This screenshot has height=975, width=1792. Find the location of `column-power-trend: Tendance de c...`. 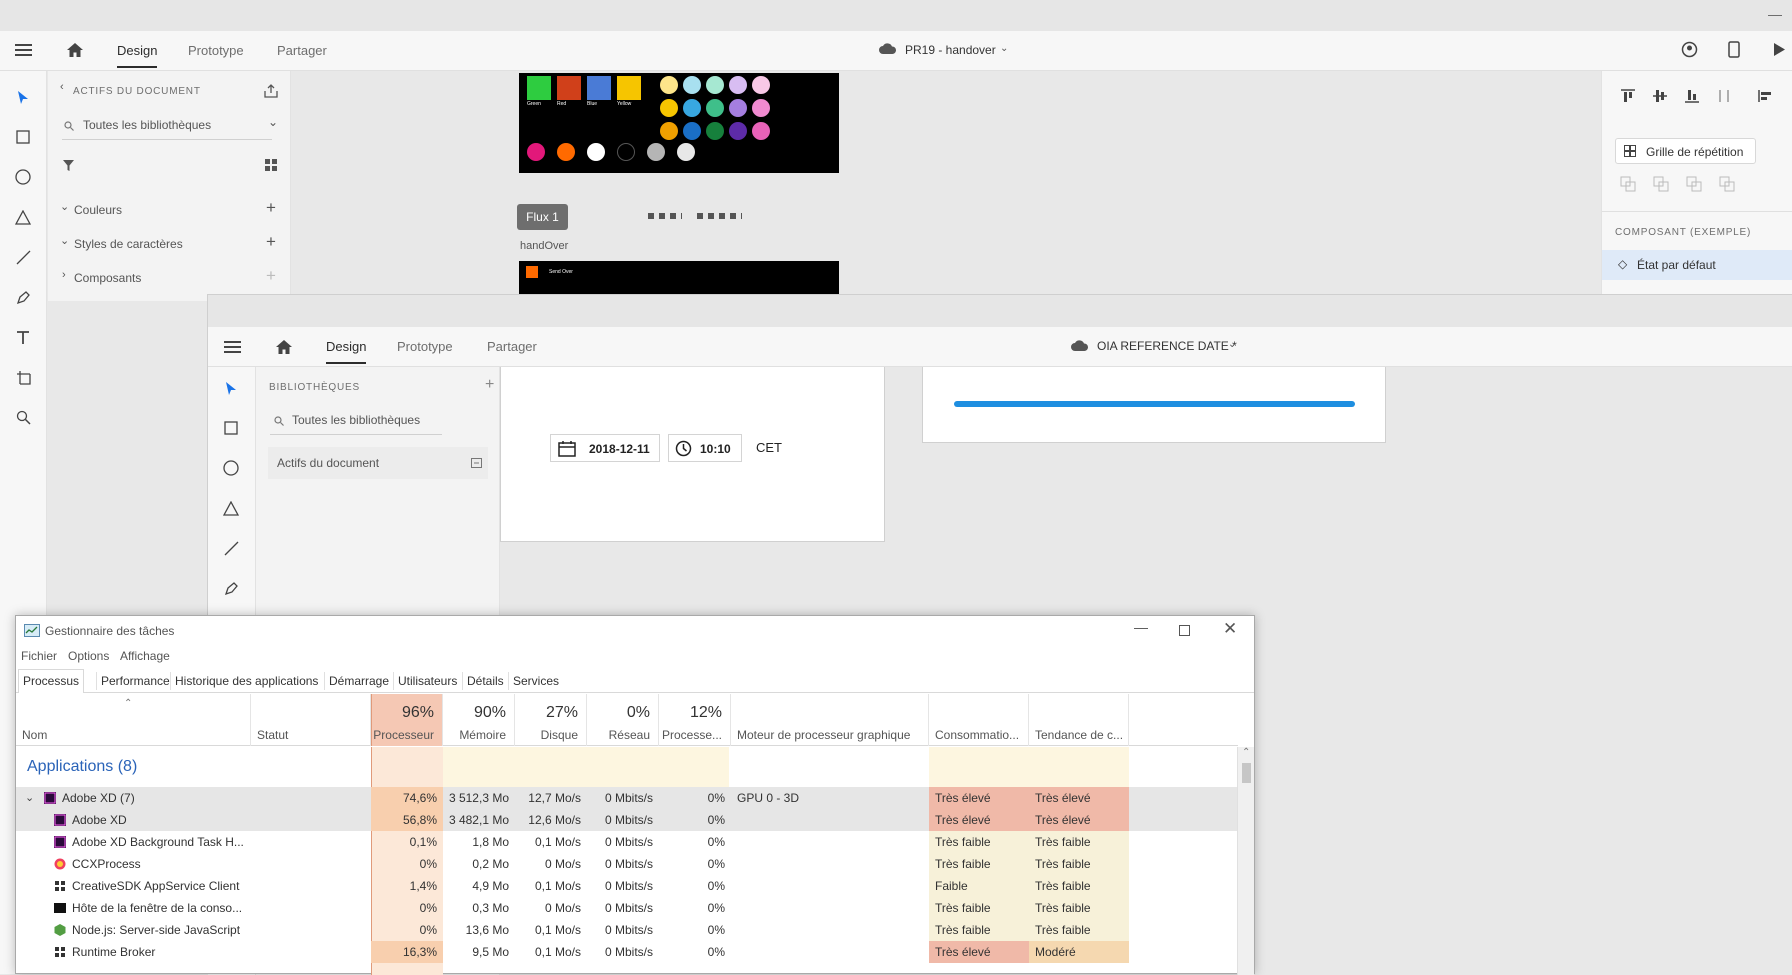

column-power-trend: Tendance de c... is located at coordinates (1079, 720).